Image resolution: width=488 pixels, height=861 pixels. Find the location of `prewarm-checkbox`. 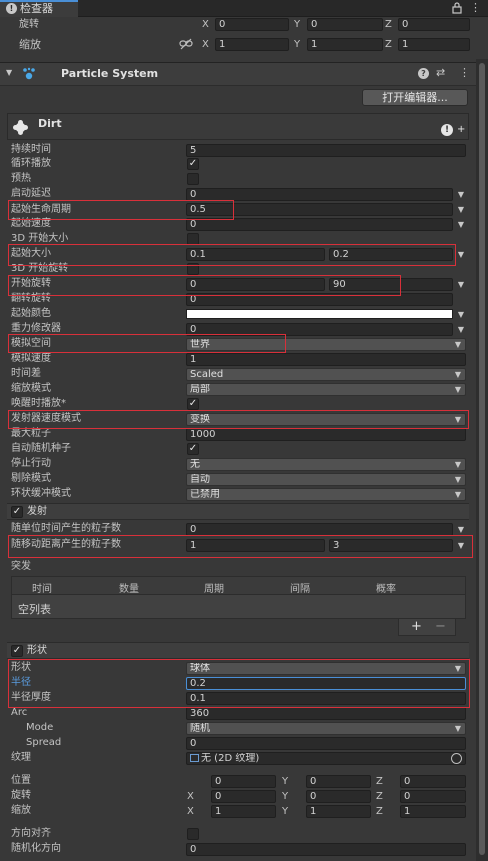

prewarm-checkbox is located at coordinates (193, 179).